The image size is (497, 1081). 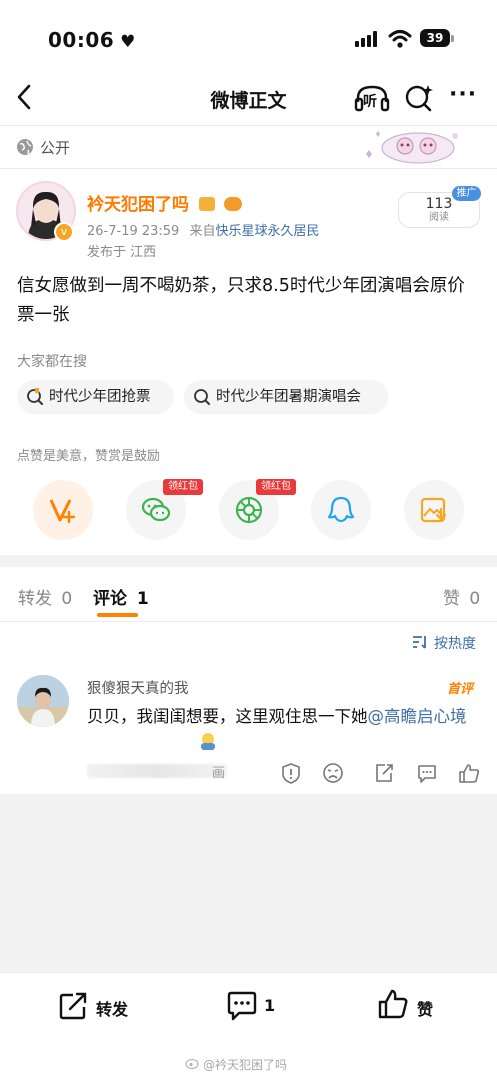 What do you see at coordinates (461, 596) in the screenshot?
I see `tab-likes: 赞 0` at bounding box center [461, 596].